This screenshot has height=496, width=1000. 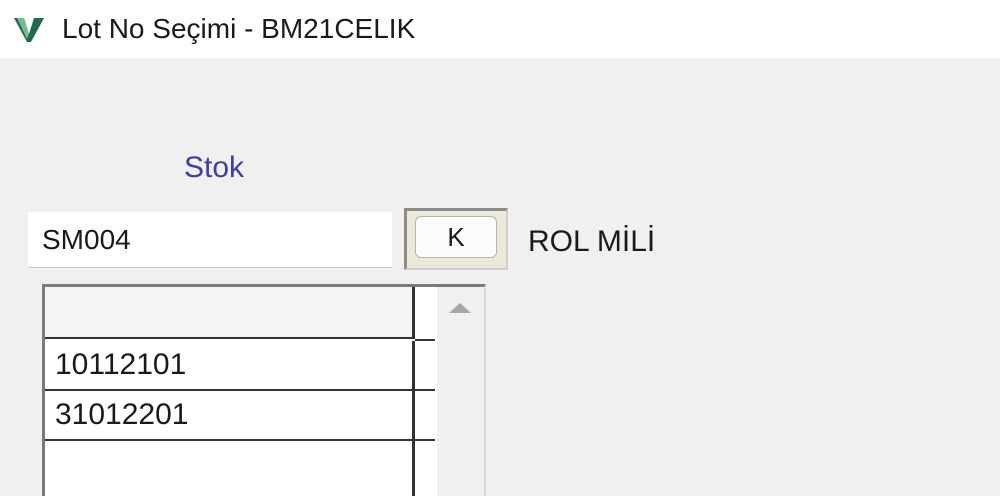 What do you see at coordinates (592, 241) in the screenshot?
I see `stok-description: ROL MİLİ` at bounding box center [592, 241].